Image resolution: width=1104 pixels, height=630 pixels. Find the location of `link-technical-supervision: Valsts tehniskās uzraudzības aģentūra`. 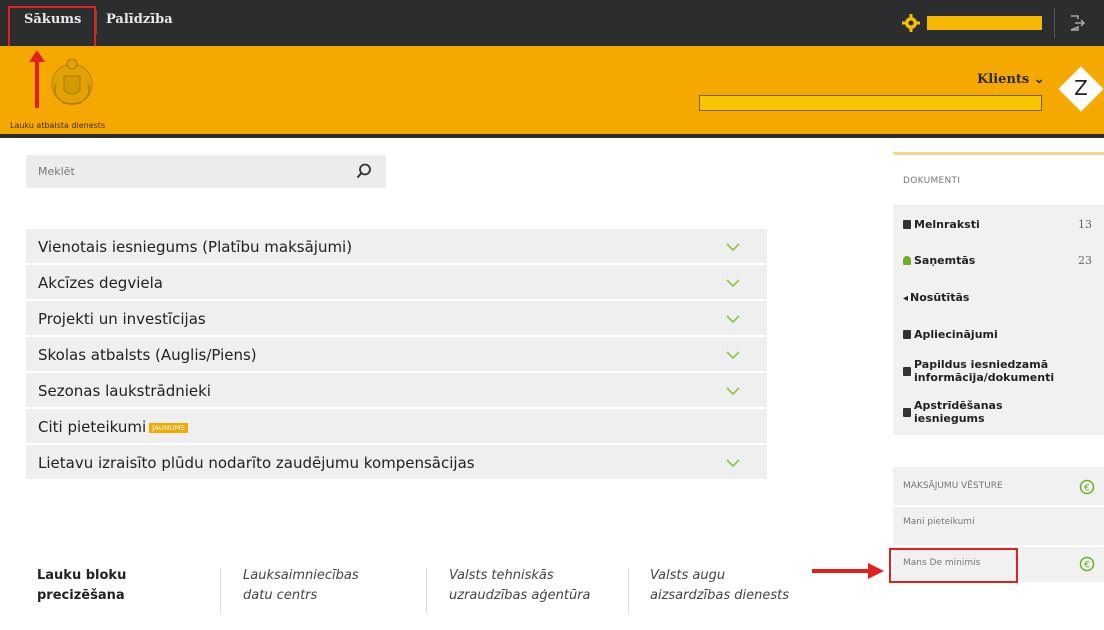

link-technical-supervision: Valsts tehniskās uzraudzības aģentūra is located at coordinates (520, 586).